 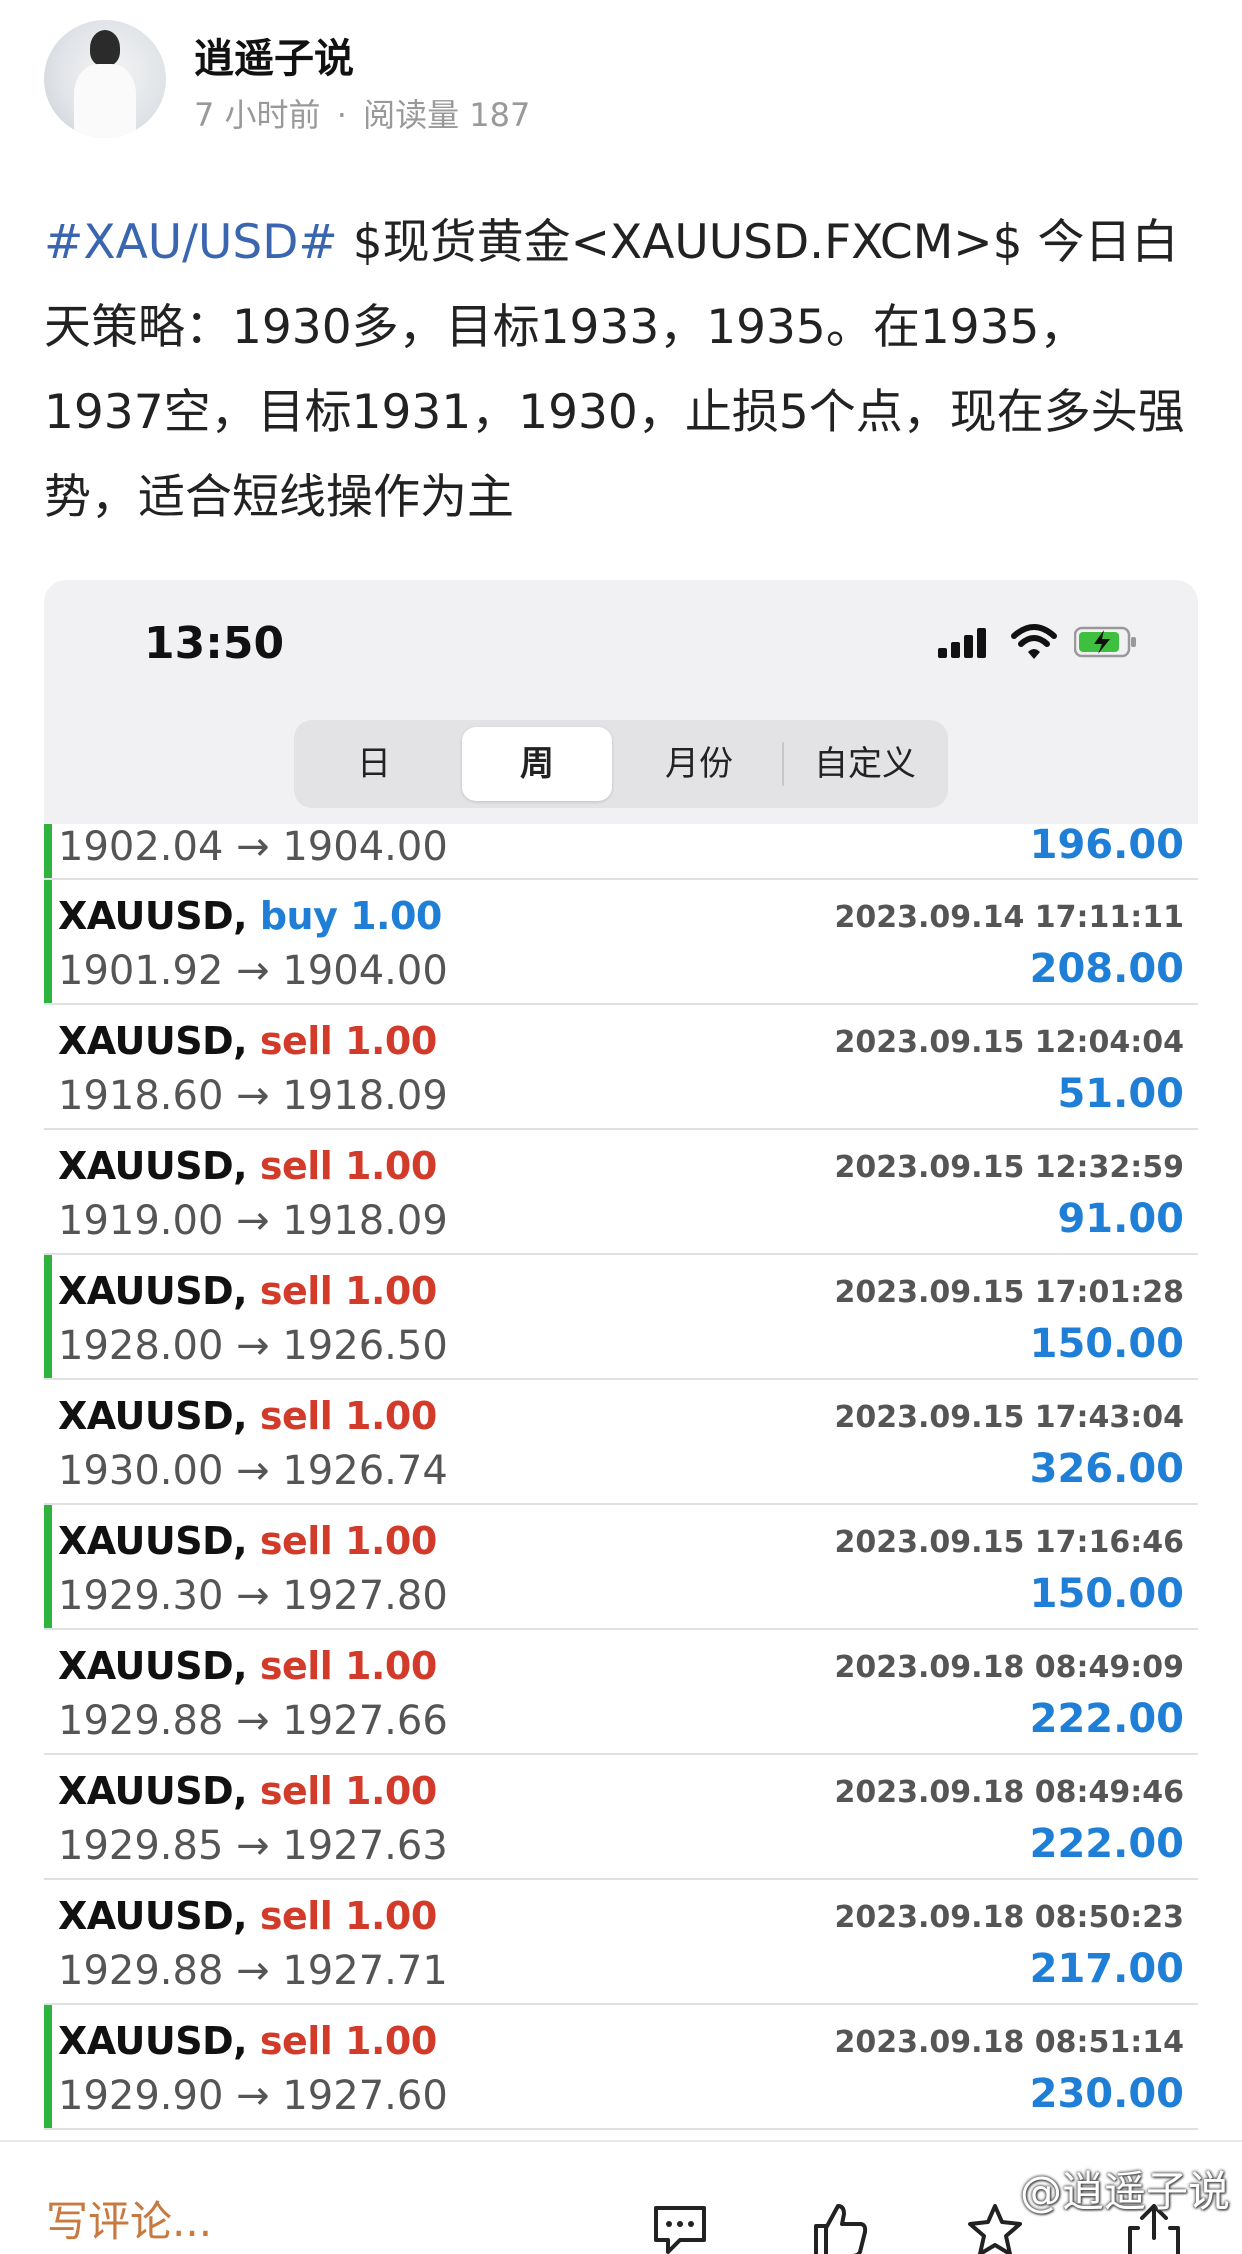 I want to click on bottom-action-bar: 写评论... @逍遥子说, so click(x=621, y=2197).